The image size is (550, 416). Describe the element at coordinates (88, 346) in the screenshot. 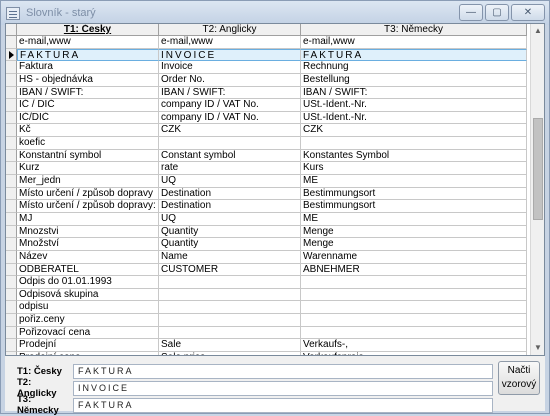

I see `cell-cesky: Prodejní` at that location.